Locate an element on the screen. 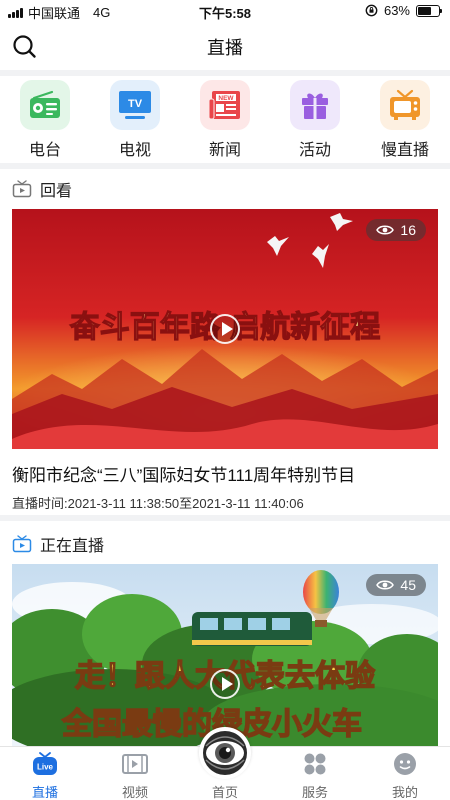 The height and width of the screenshot is (800, 450). status-bar: 中国联通 4G 下午5:58 63% is located at coordinates (225, 11).